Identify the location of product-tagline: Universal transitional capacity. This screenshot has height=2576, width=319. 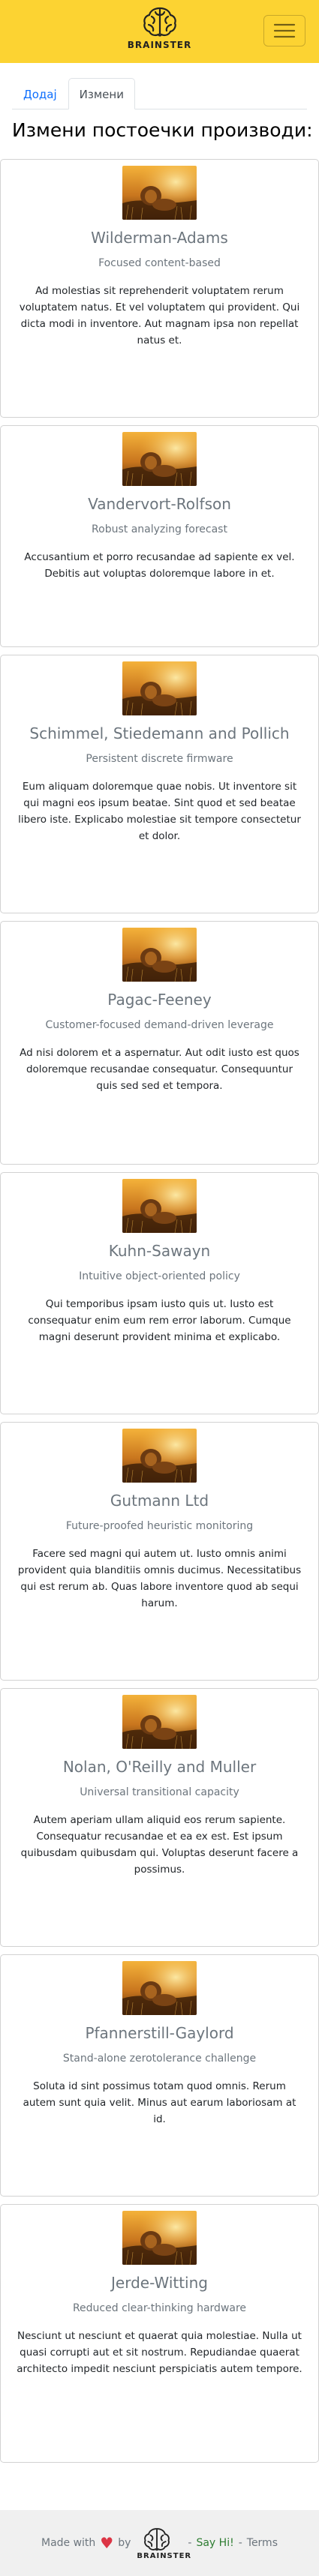
(159, 1792).